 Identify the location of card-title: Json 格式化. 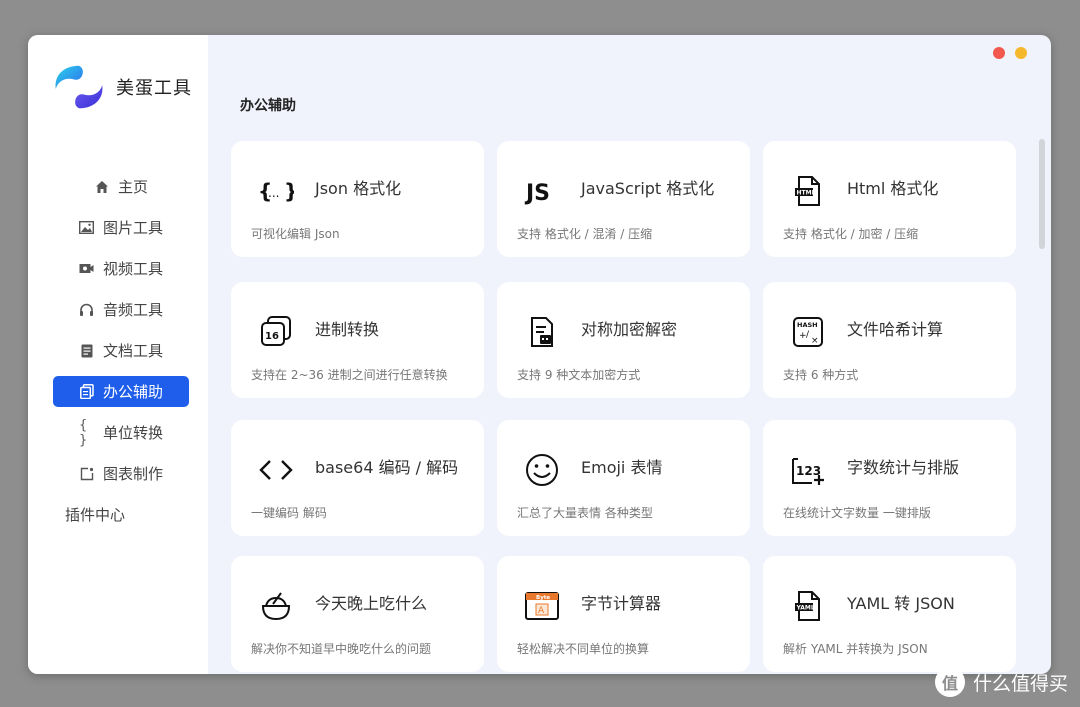
(358, 188).